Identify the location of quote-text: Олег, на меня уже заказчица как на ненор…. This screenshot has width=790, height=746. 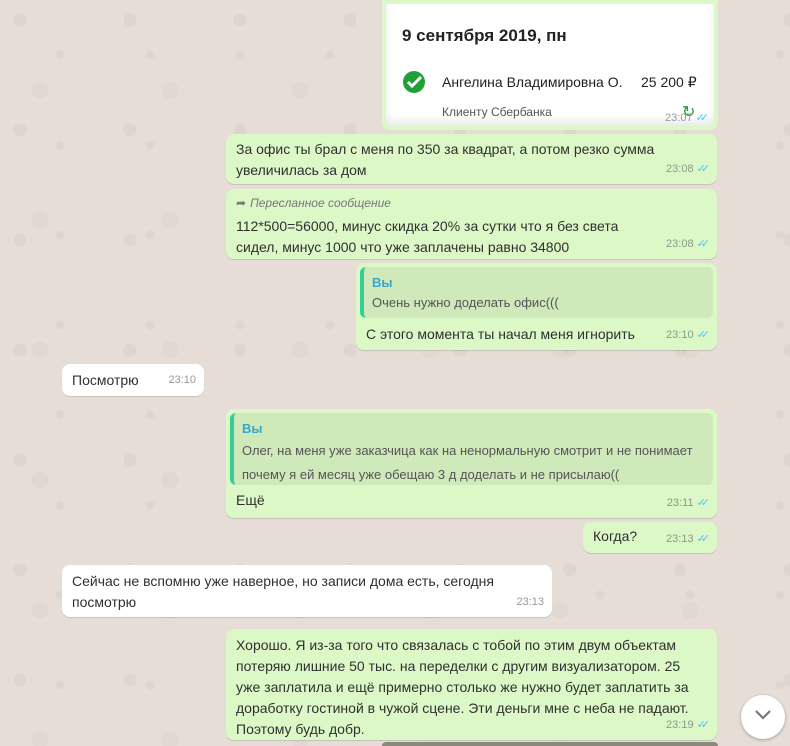
(467, 462).